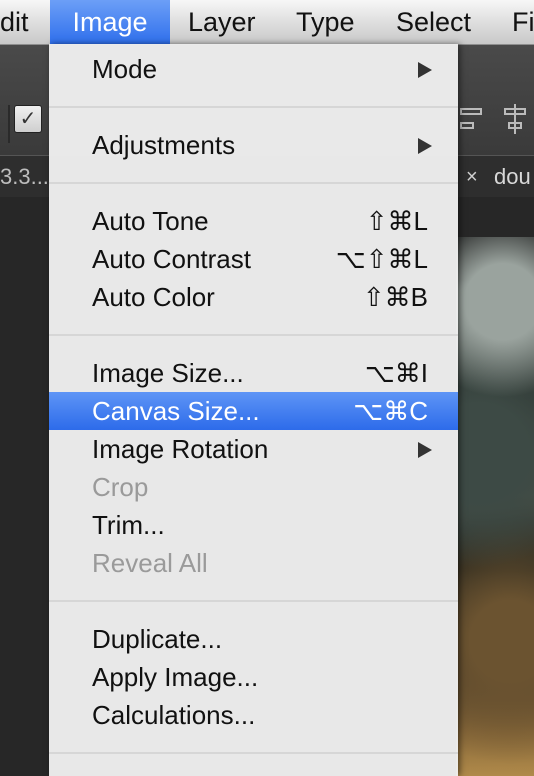 The image size is (534, 776). I want to click on menu-item-canvas-size: Canvas Size... ⌥⌘C, so click(253, 411).